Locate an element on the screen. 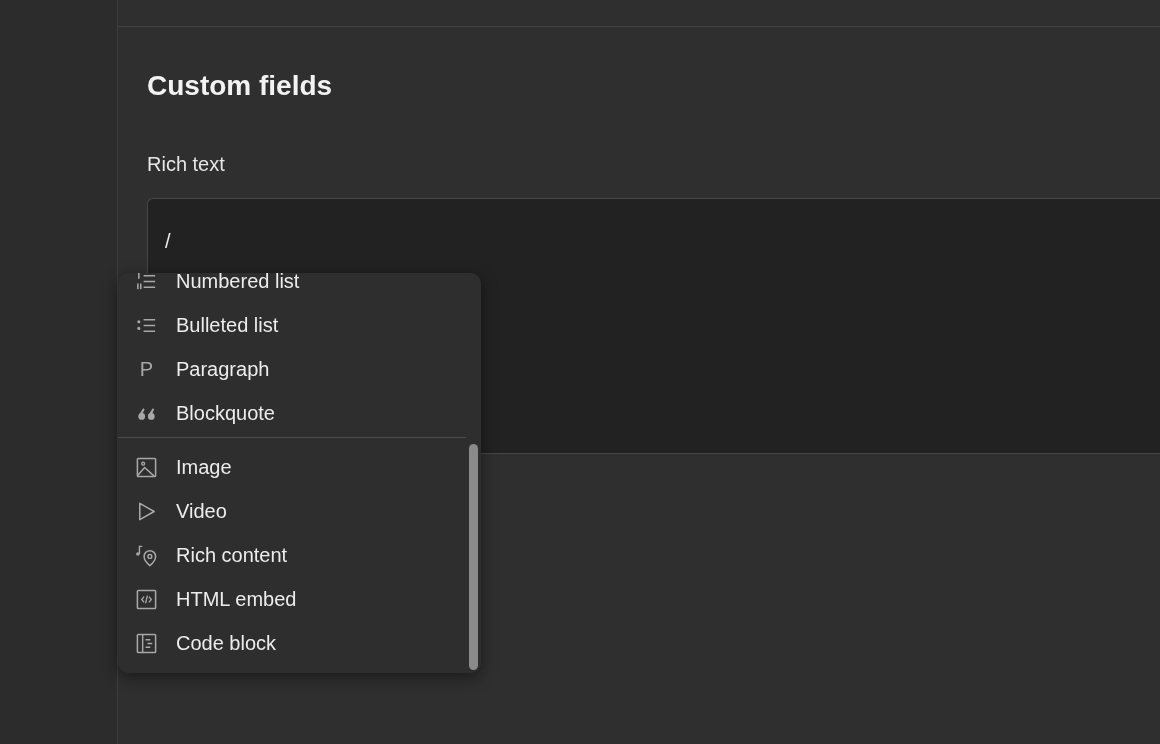 The image size is (1160, 744). field-label: Rich text is located at coordinates (186, 164).